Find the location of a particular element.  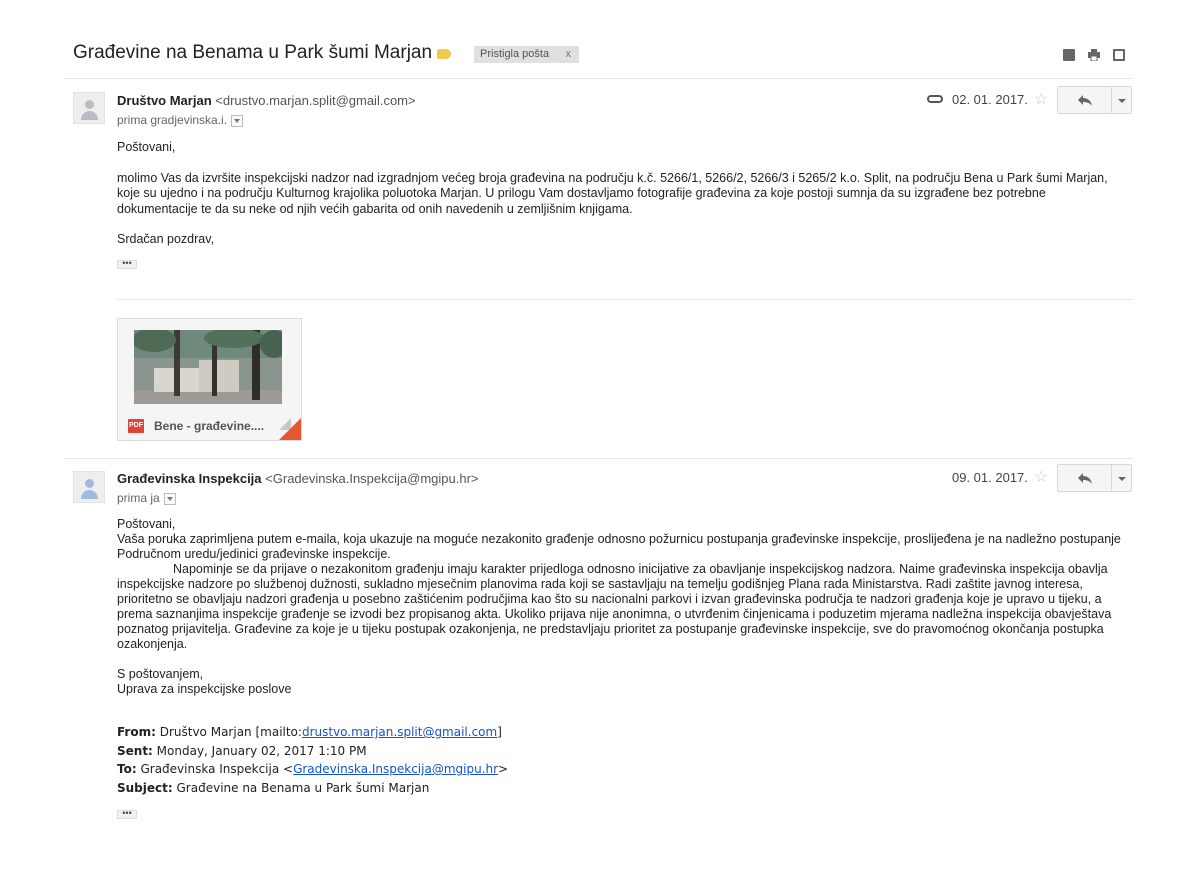

pdf-icon: PDF is located at coordinates (136, 426).